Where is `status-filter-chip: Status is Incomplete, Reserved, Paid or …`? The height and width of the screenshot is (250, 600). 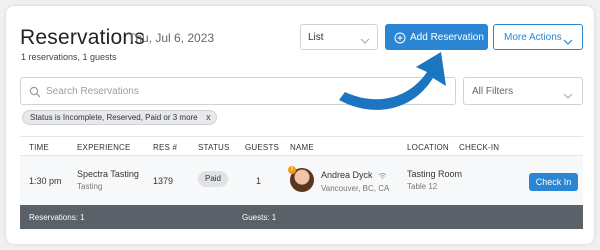
status-filter-chip: Status is Incomplete, Reserved, Paid or … is located at coordinates (119, 117).